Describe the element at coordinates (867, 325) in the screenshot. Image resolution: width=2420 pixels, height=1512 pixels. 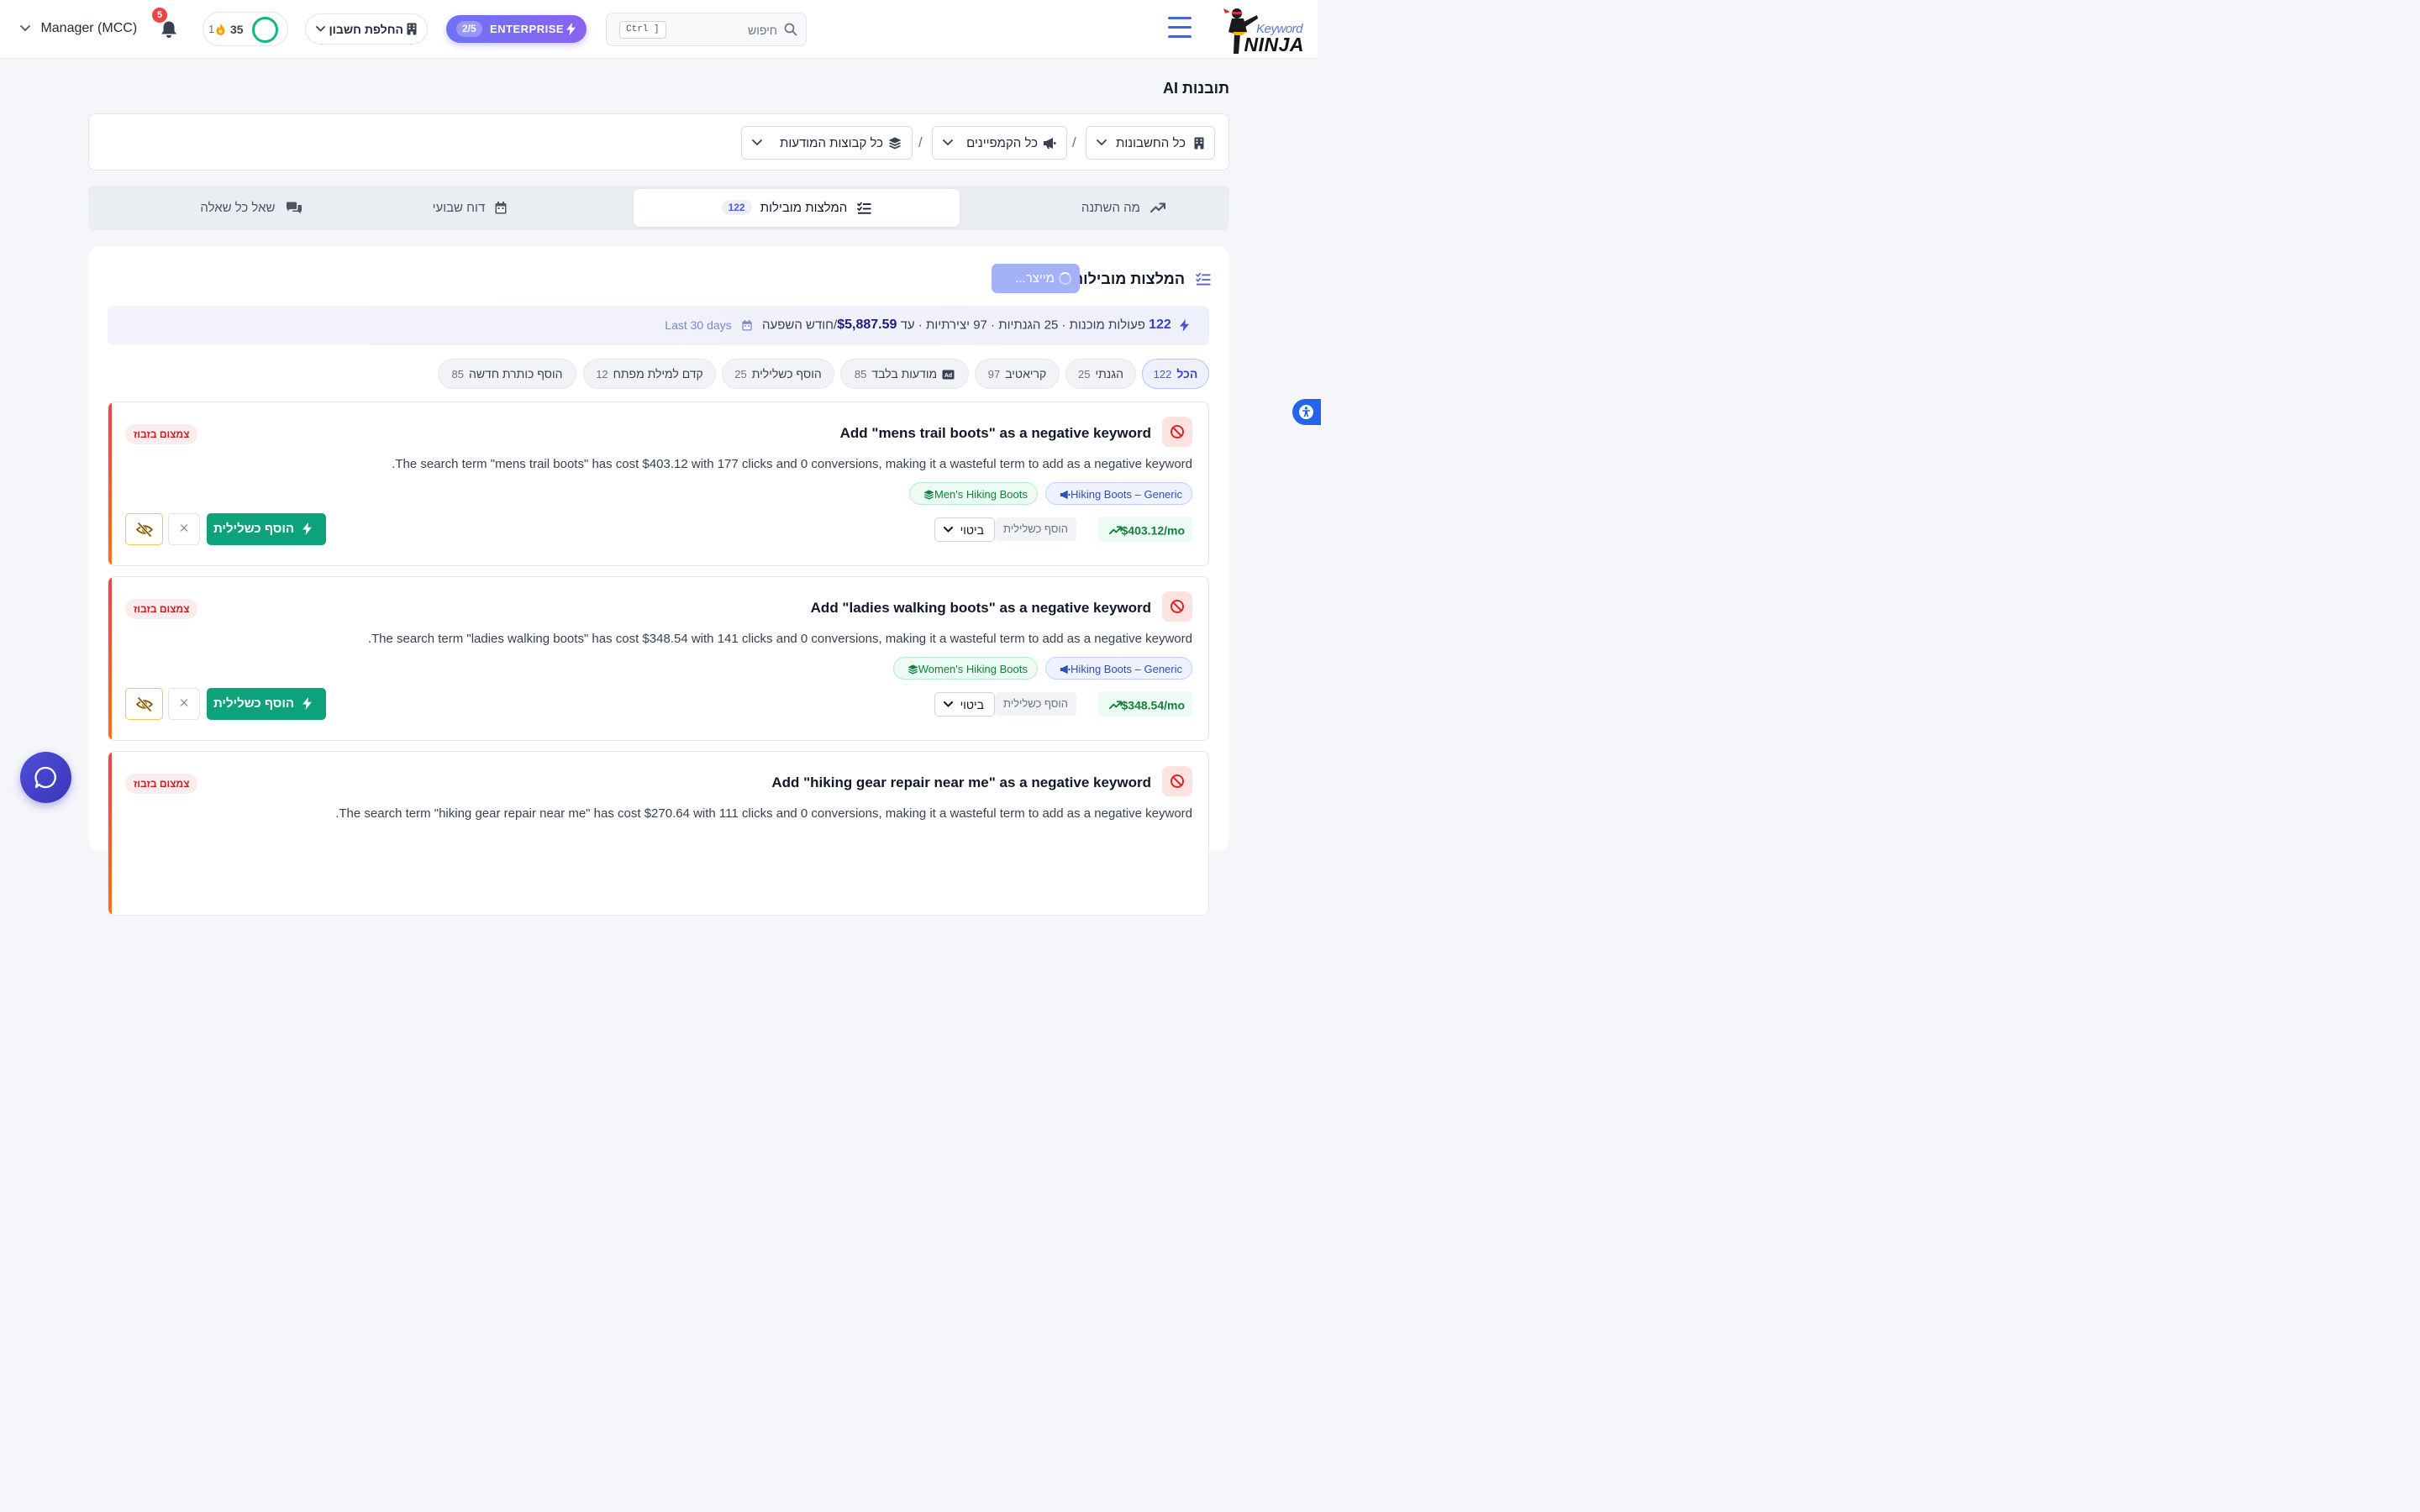
I see `impact-amount: $5,887.59` at that location.